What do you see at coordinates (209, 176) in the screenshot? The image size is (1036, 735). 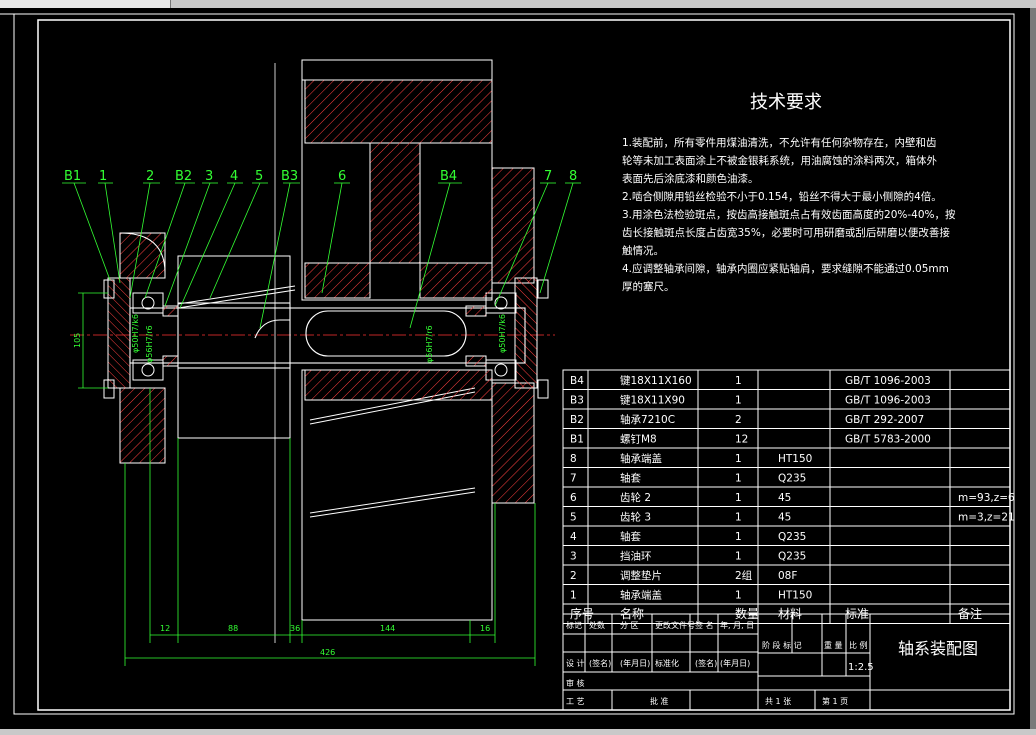 I see `callout-3: 3` at bounding box center [209, 176].